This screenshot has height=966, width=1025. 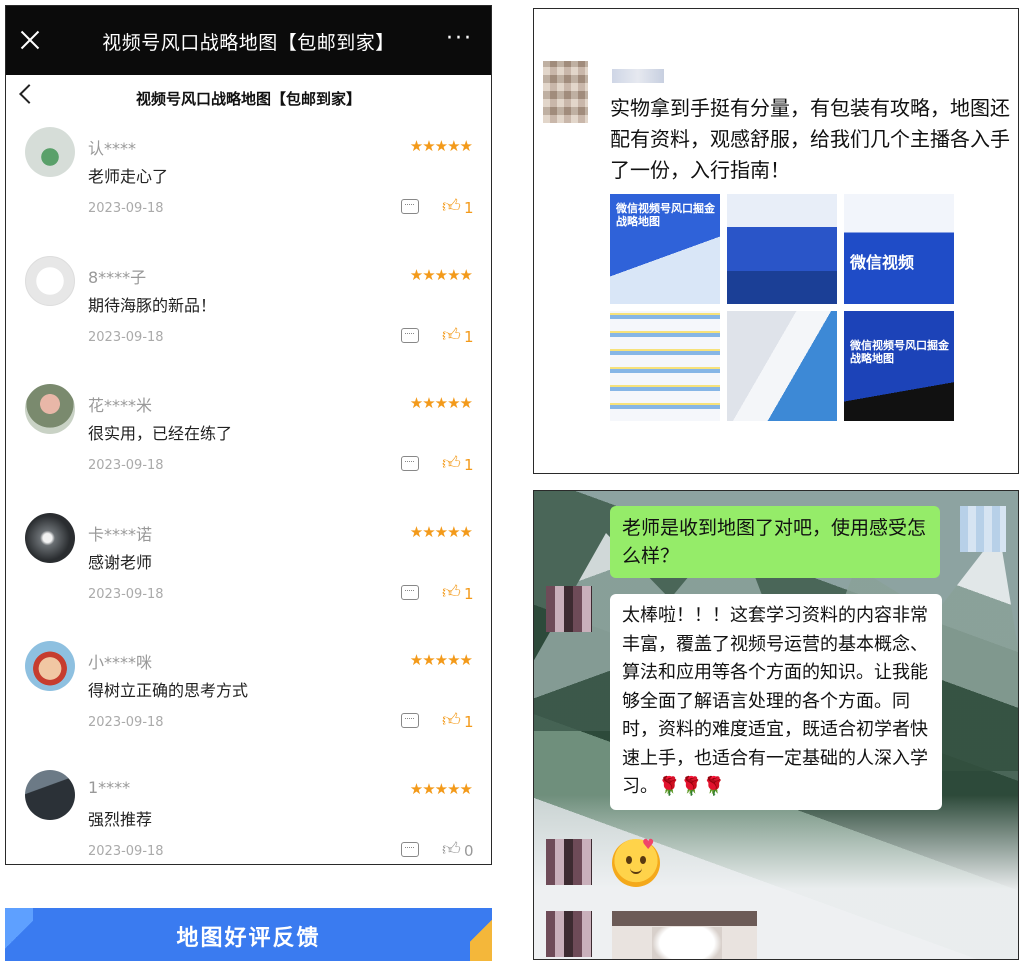 What do you see at coordinates (459, 38) in the screenshot?
I see `more-icon: ···` at bounding box center [459, 38].